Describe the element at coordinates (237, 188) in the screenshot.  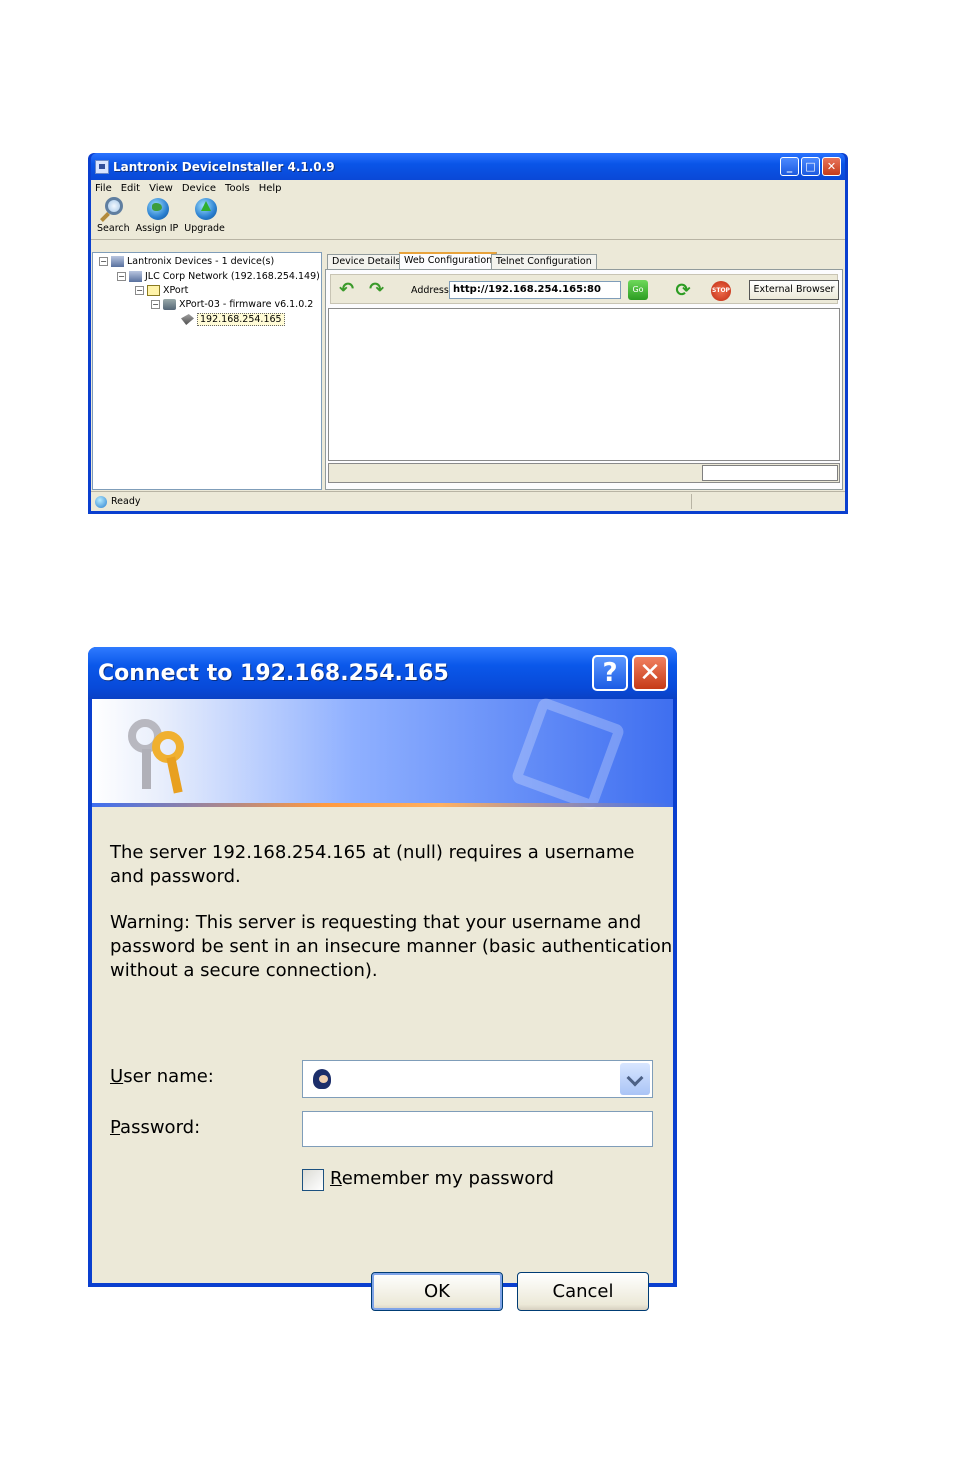
I see `menu-tools: Tools` at that location.